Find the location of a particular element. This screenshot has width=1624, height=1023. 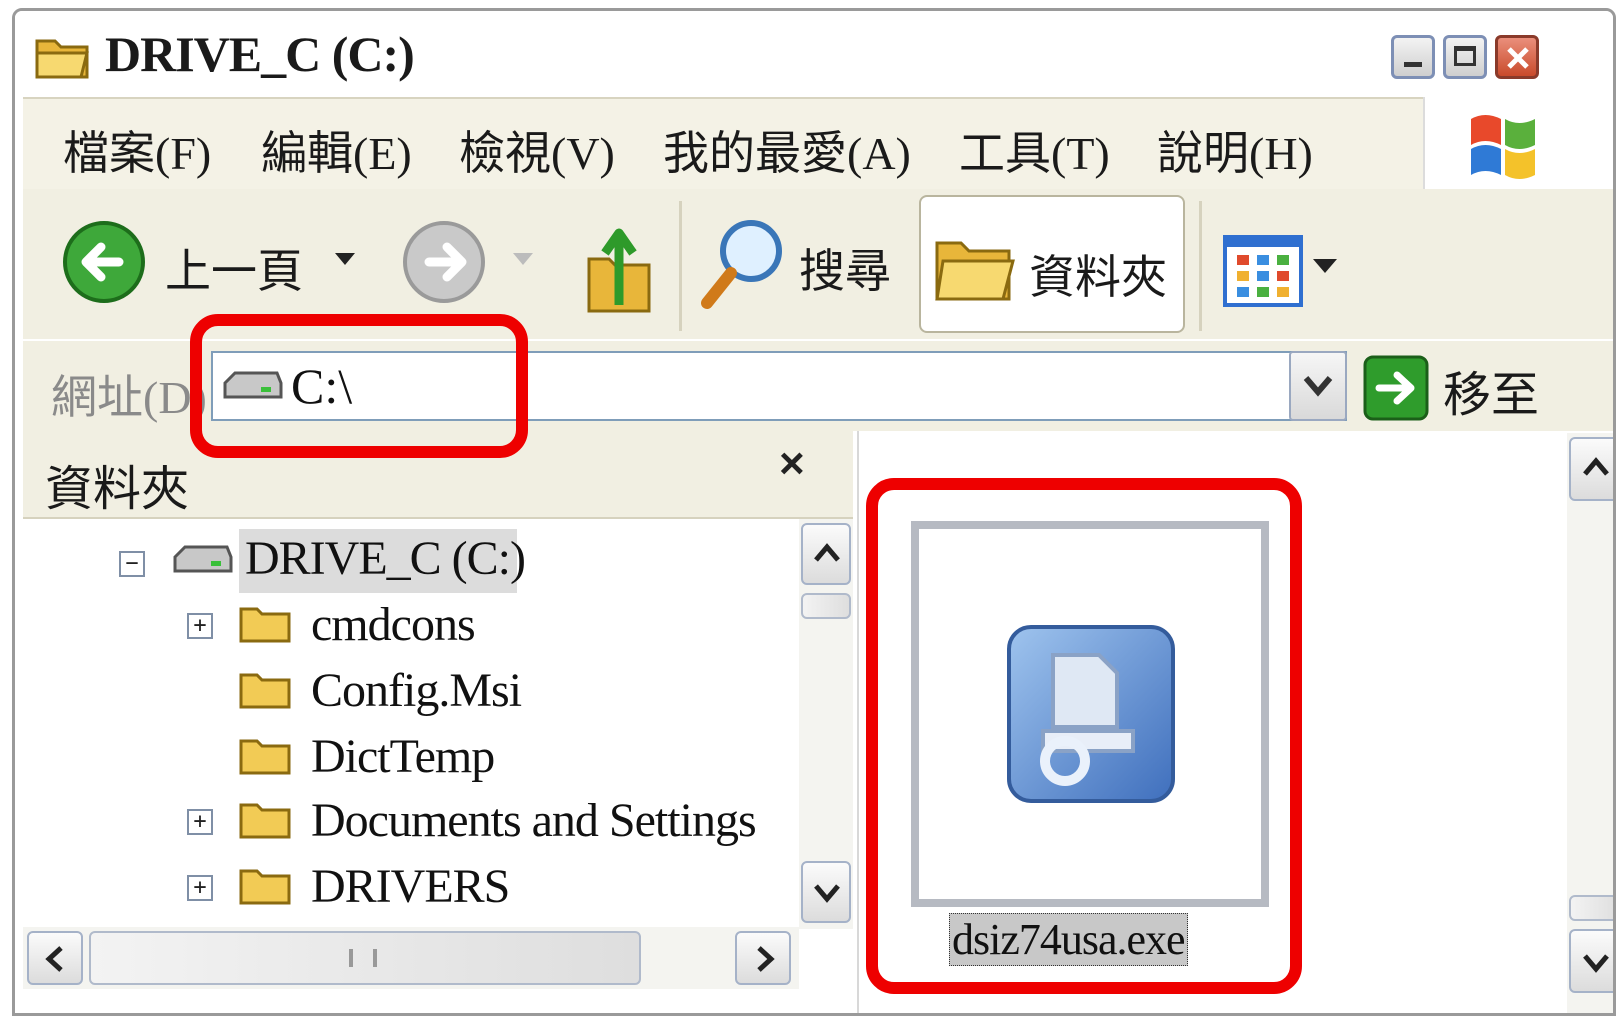

forward-button is located at coordinates (476, 264).